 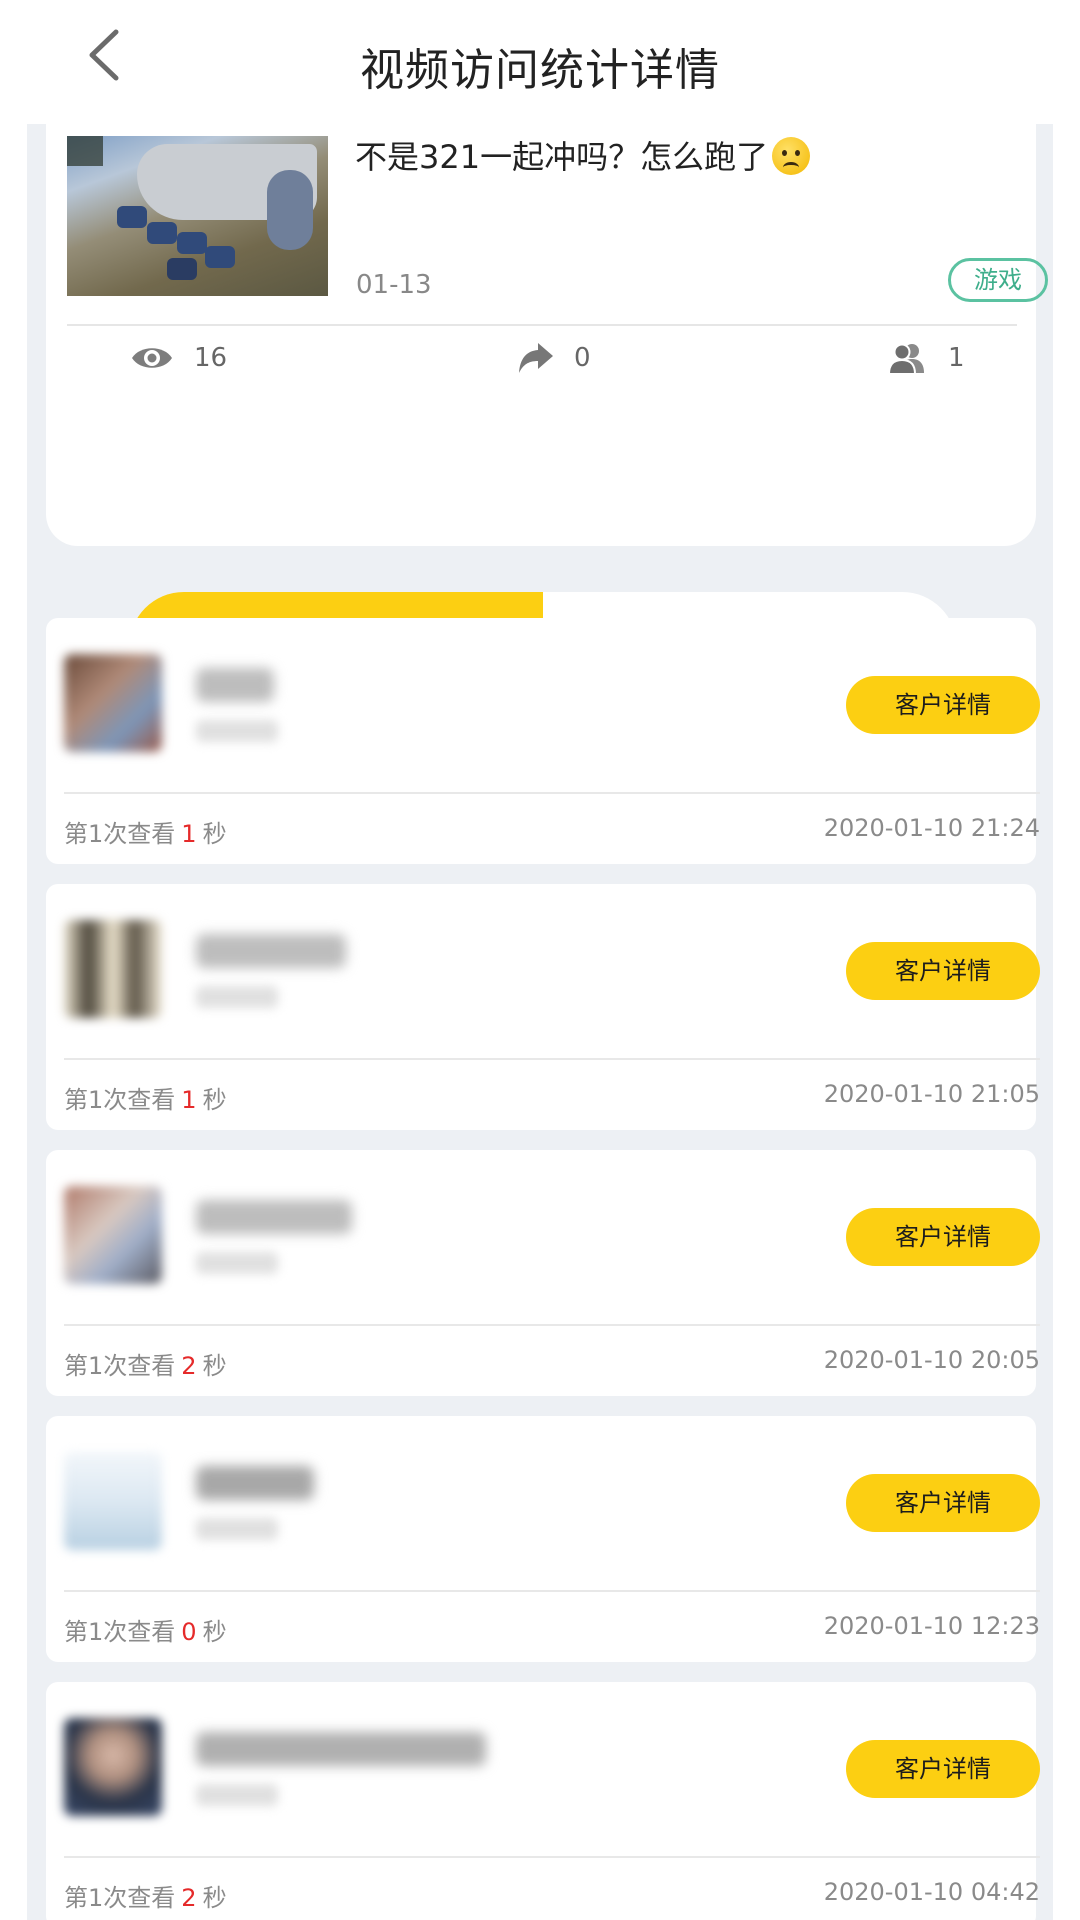 I want to click on customer-card: 客户详情 第1次查看 1 秒 2020-01-10 21:24, so click(x=543, y=741).